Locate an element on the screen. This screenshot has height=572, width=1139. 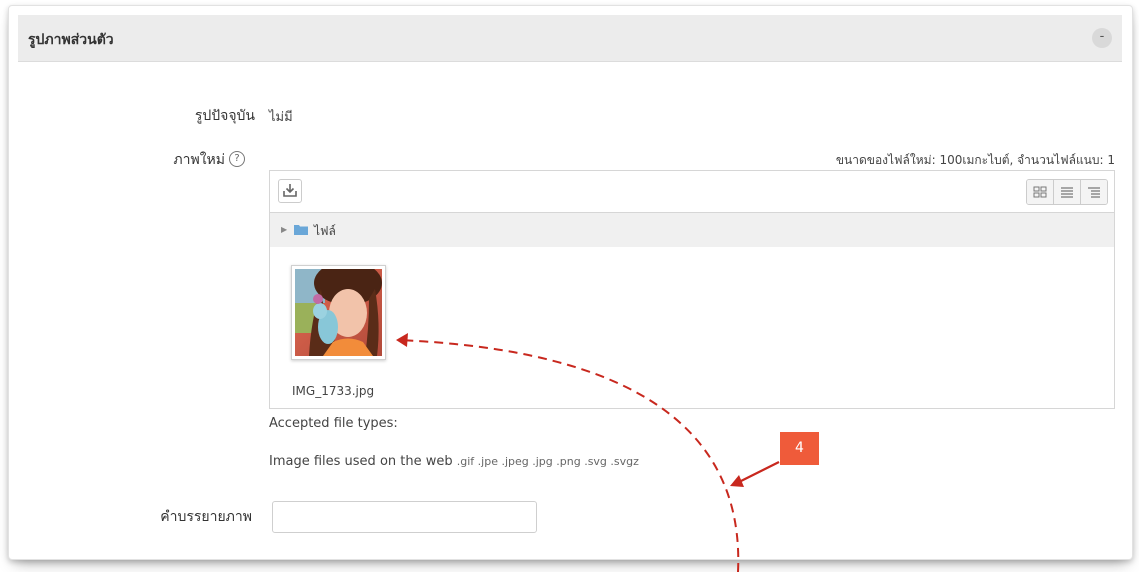
dashed-arrow-path is located at coordinates (568, 455).